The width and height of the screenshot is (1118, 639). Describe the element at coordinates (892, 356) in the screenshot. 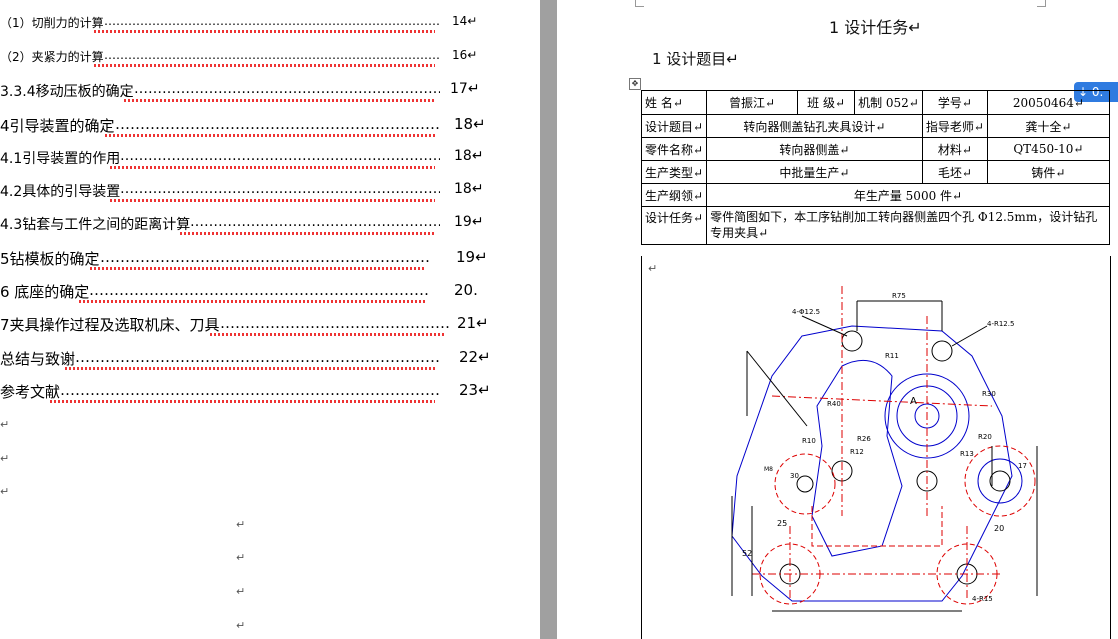

I see `dim-label: R11` at that location.